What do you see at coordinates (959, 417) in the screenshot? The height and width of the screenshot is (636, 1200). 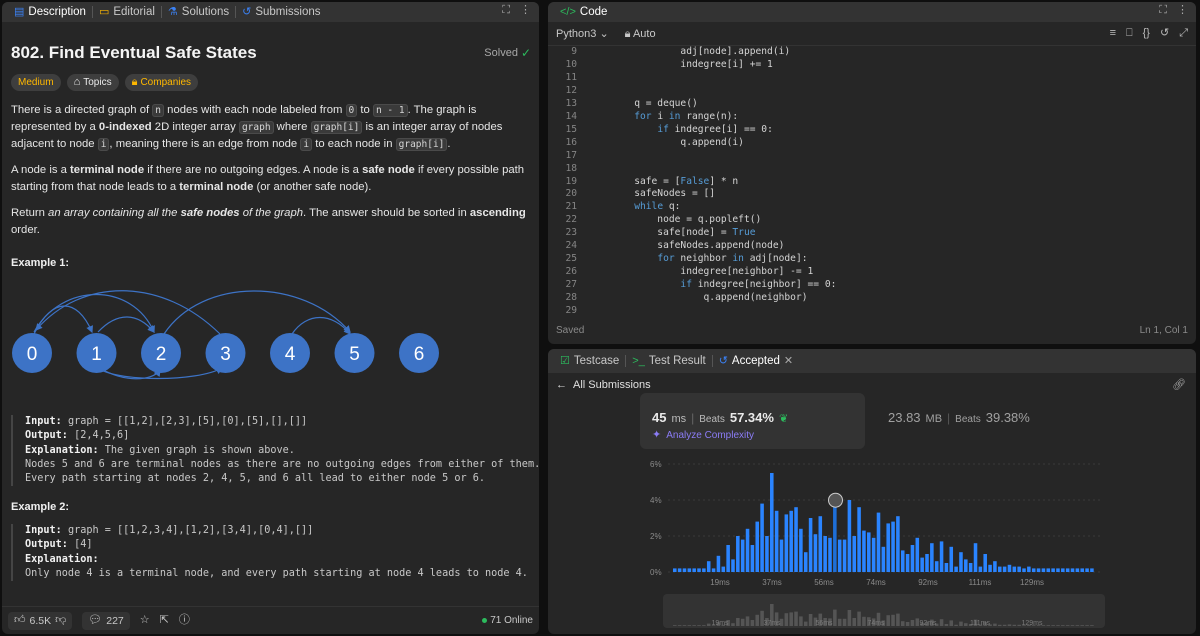 I see `memory-stat: 23.83 MB | Beats 39.38%` at bounding box center [959, 417].